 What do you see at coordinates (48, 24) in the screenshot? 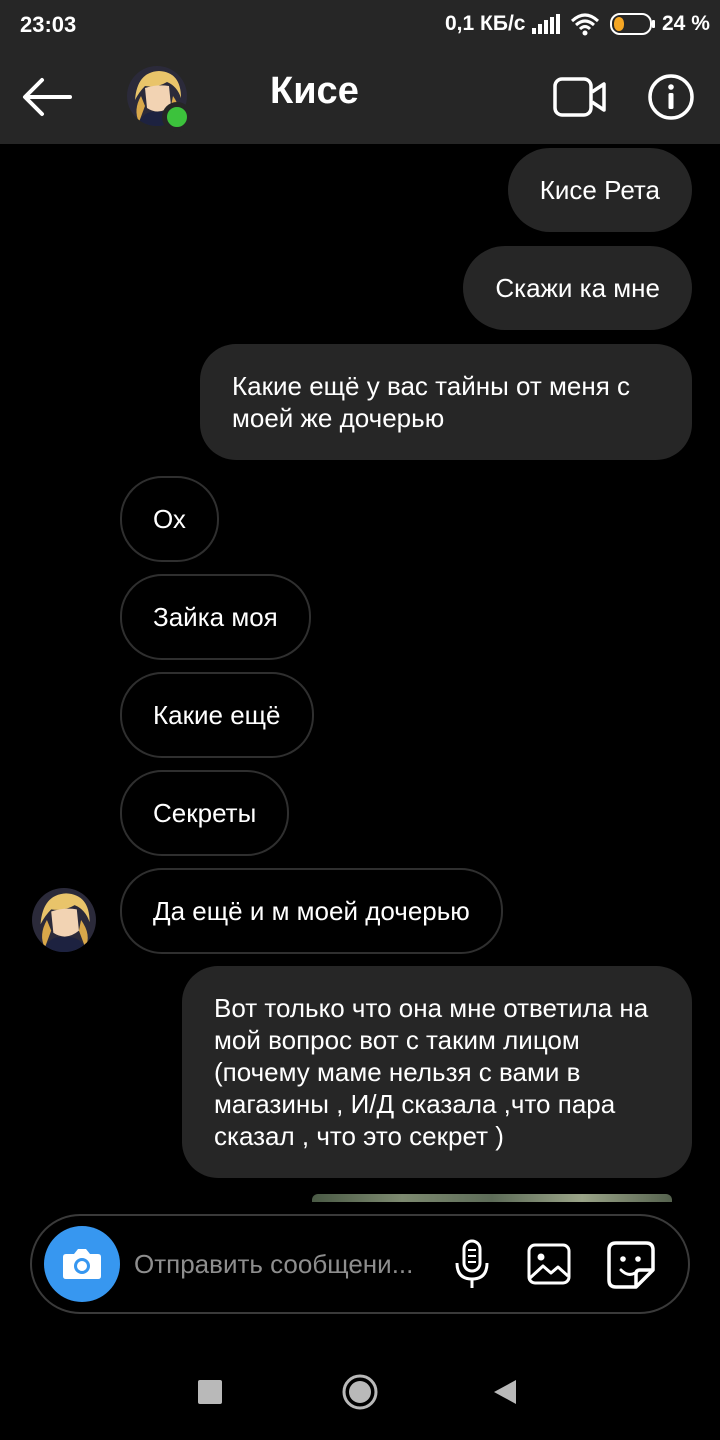
I see `status-time: 23:03` at bounding box center [48, 24].